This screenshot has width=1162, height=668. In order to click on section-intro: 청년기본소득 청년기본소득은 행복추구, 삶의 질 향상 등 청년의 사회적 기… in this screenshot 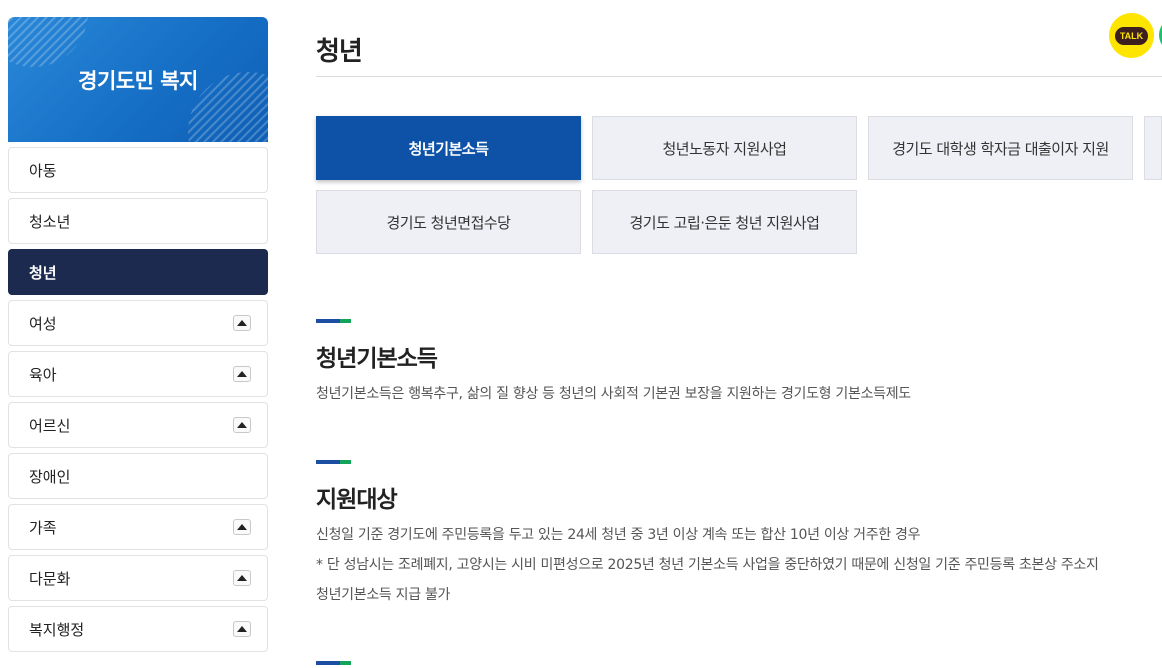, I will do `click(613, 364)`.